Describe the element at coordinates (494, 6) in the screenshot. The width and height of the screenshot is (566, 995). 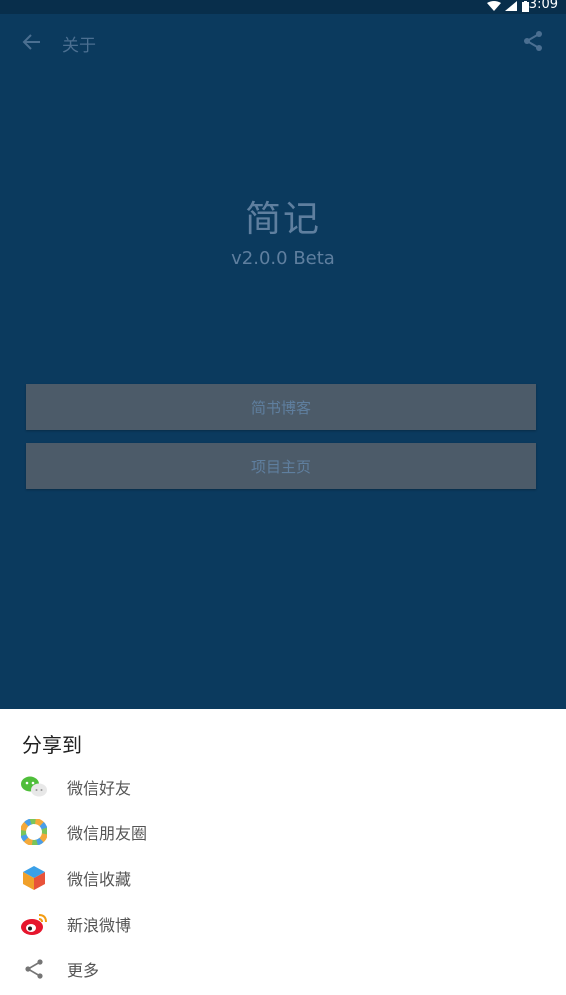
I see `wifi-icon` at that location.